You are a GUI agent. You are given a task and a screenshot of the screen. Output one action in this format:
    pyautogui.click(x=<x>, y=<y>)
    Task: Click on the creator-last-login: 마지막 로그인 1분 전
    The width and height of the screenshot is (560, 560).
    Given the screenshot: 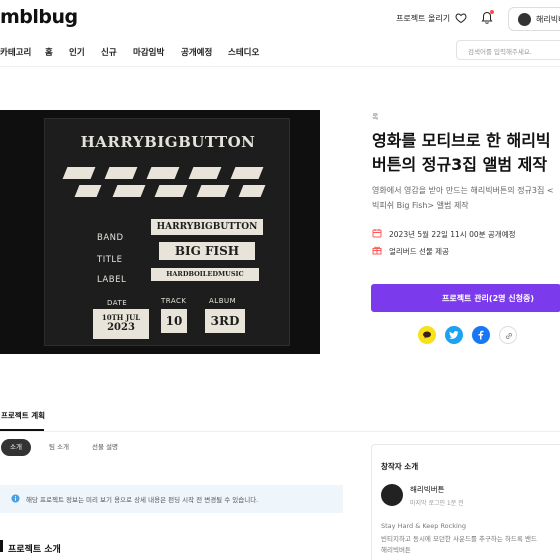 What is the action you would take?
    pyautogui.click(x=437, y=503)
    